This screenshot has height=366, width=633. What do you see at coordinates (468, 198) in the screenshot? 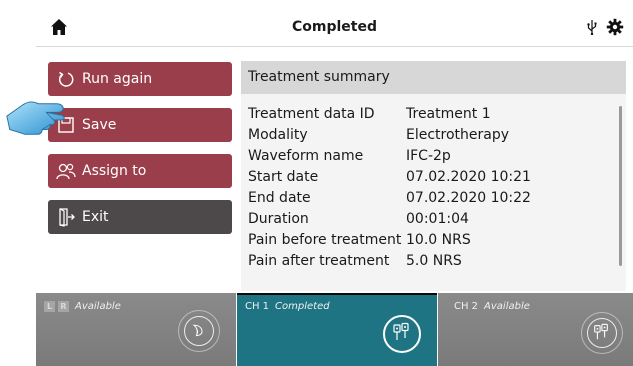
I see `summary-row-value: 07.02.2020 10:22` at bounding box center [468, 198].